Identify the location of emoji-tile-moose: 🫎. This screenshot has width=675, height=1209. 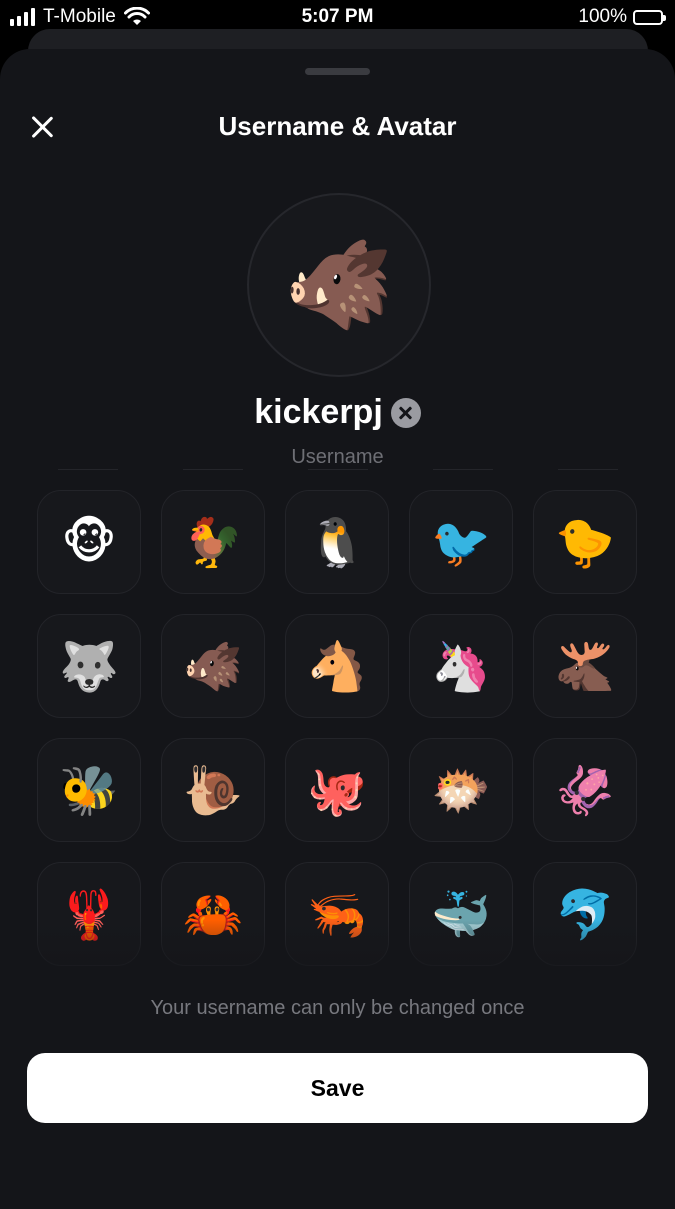
(585, 666).